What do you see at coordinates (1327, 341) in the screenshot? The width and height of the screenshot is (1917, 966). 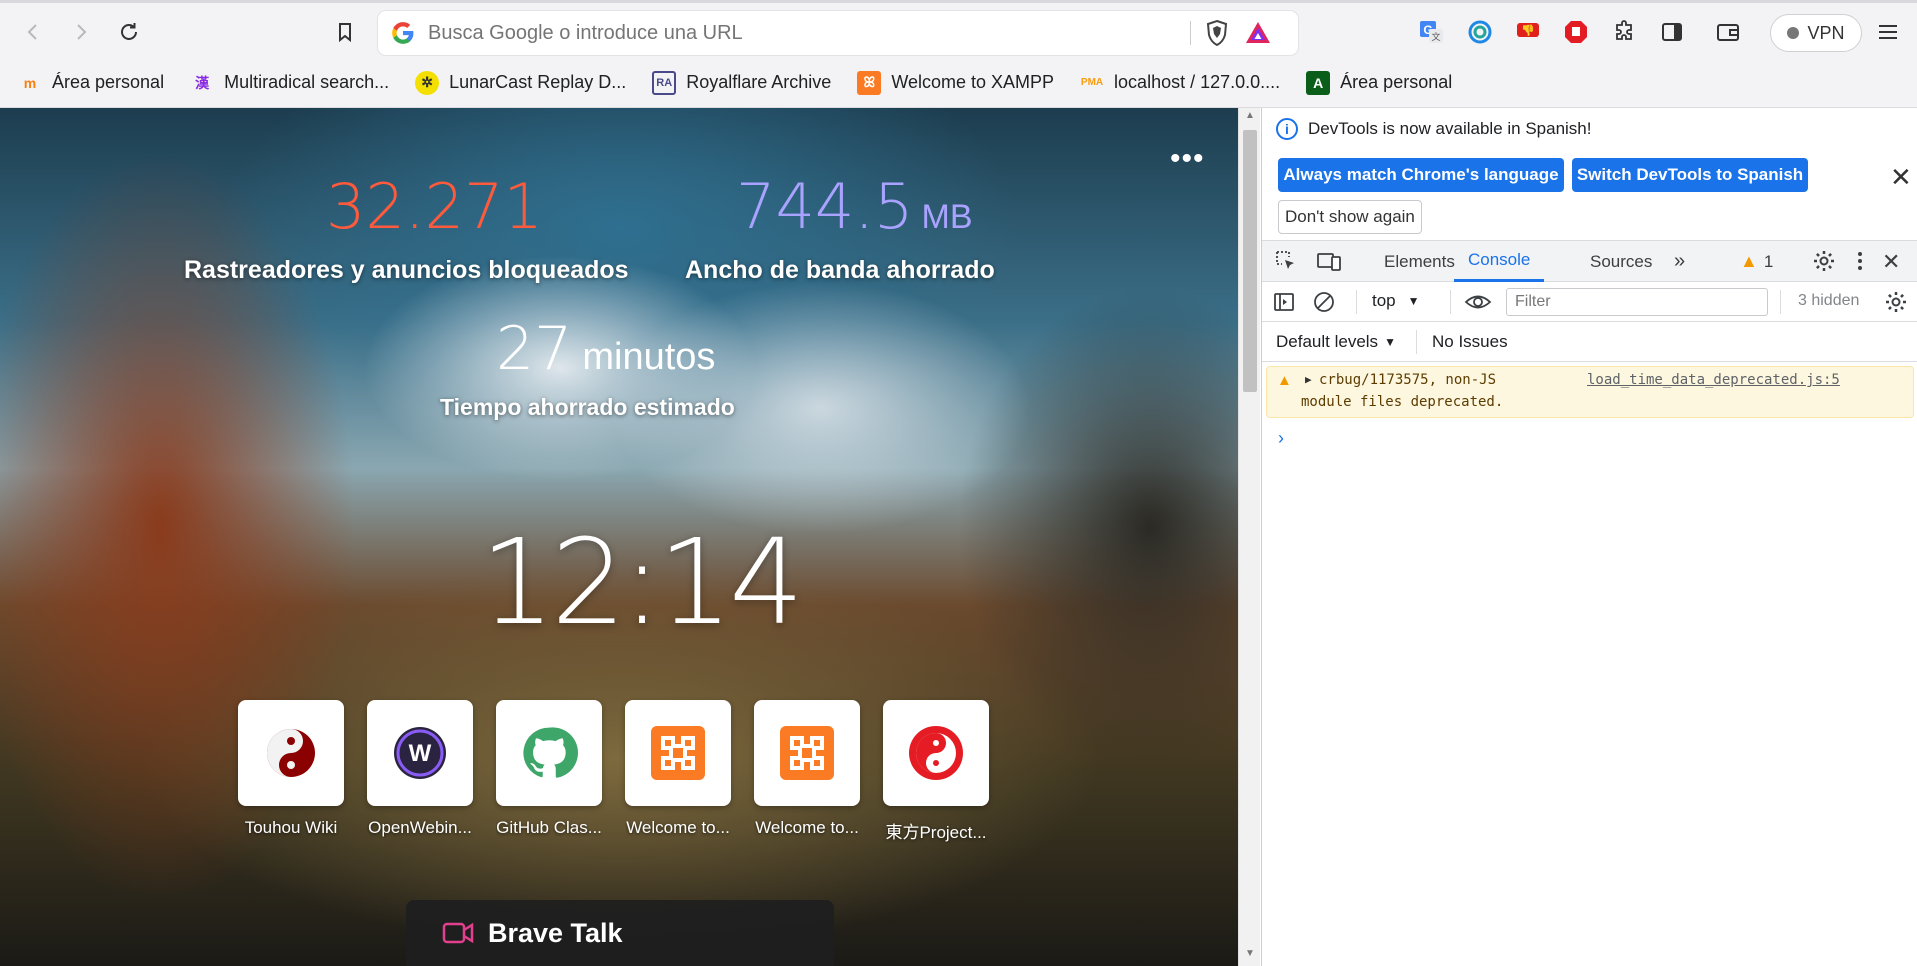 I see `default-levels-label: Default levels` at bounding box center [1327, 341].